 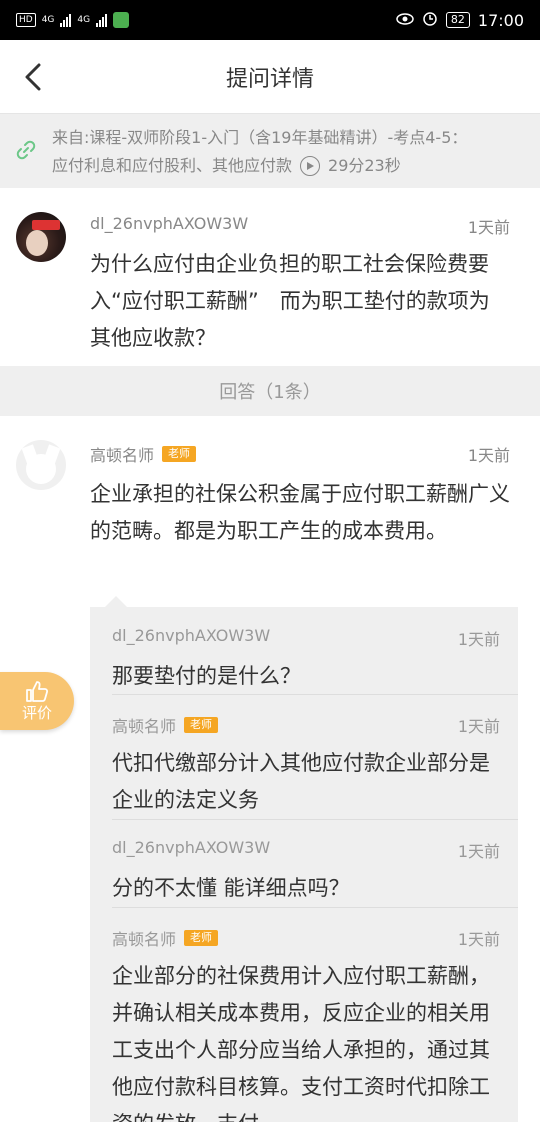 What do you see at coordinates (301, 781) in the screenshot?
I see `followup-text: 代扣代缴部分计入其他应付款企业部分是企业的法定义务` at bounding box center [301, 781].